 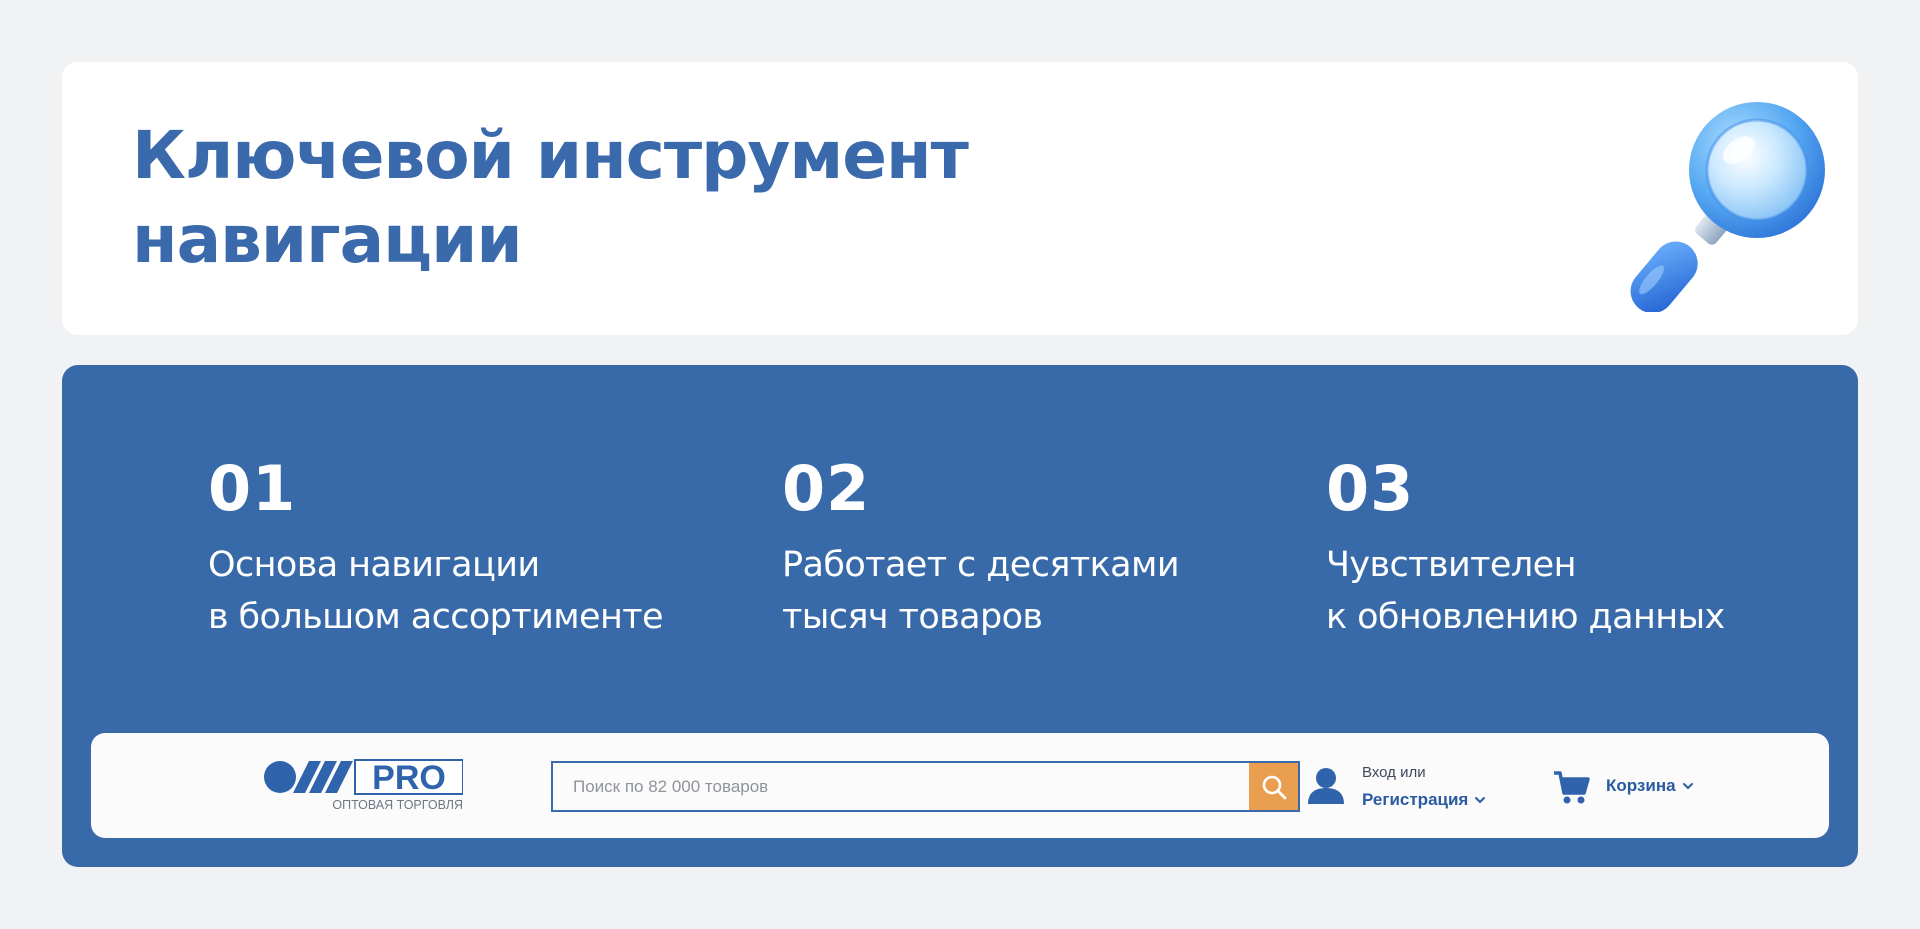 I want to click on feature-description-line-1: Чувствителен, so click(x=1451, y=565).